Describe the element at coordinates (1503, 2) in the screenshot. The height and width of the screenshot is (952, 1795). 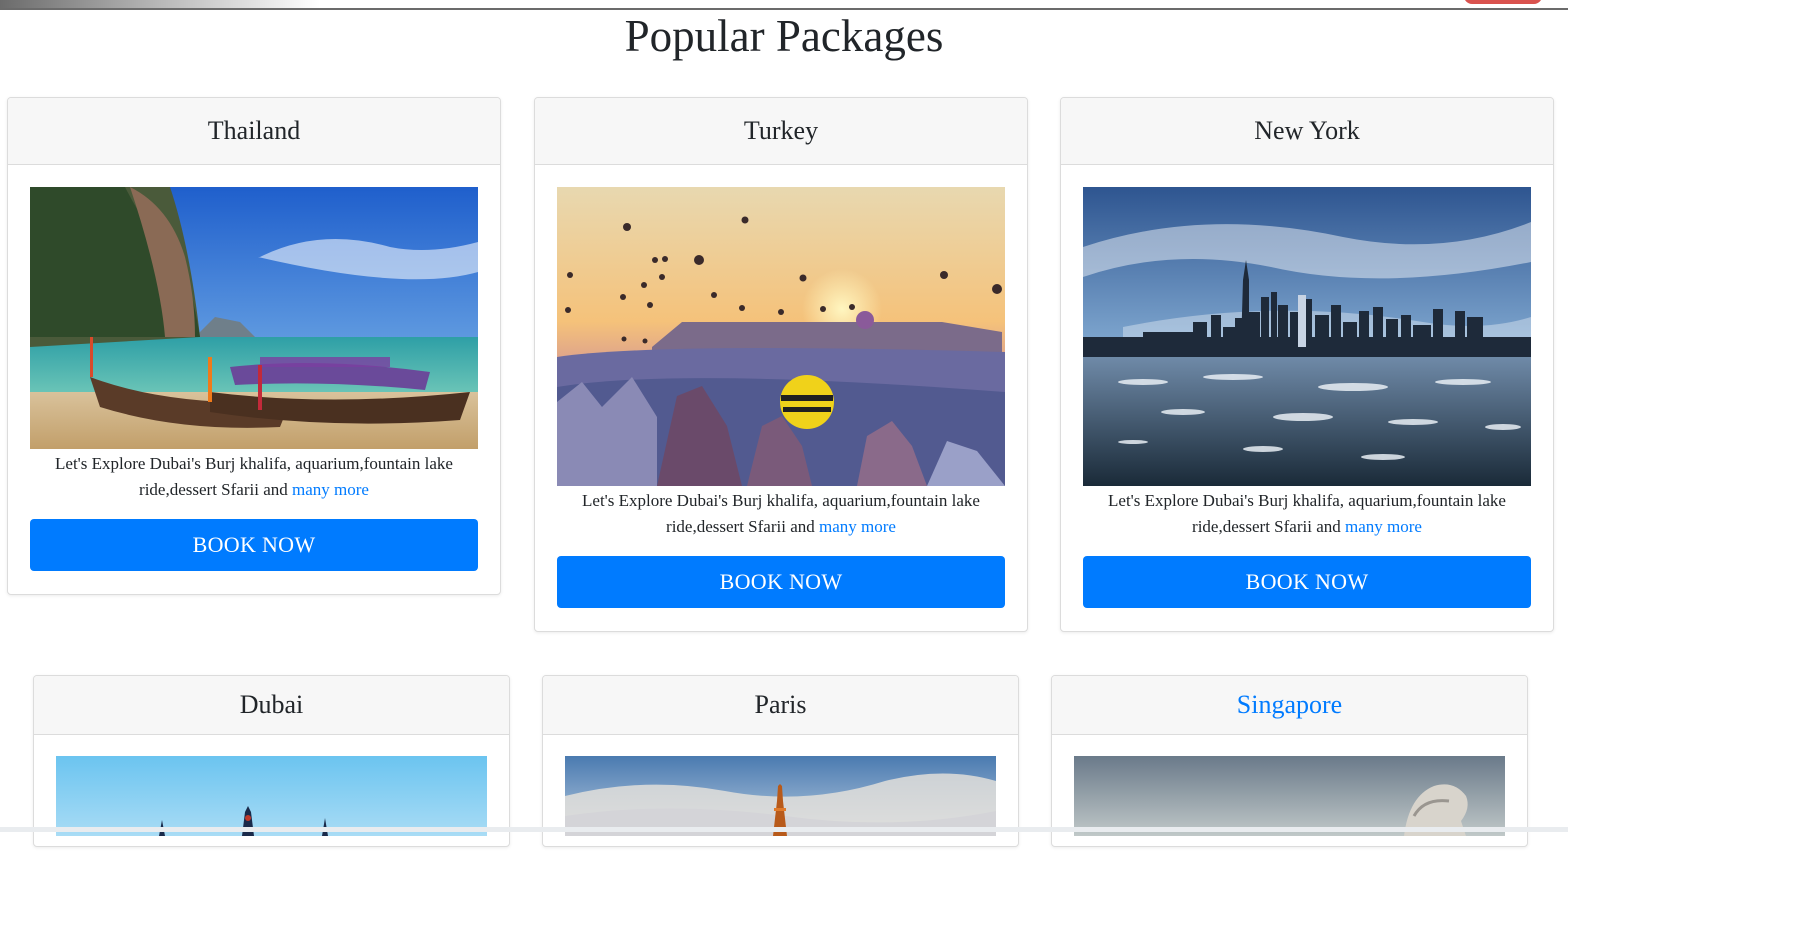
I see `top-right-button` at that location.